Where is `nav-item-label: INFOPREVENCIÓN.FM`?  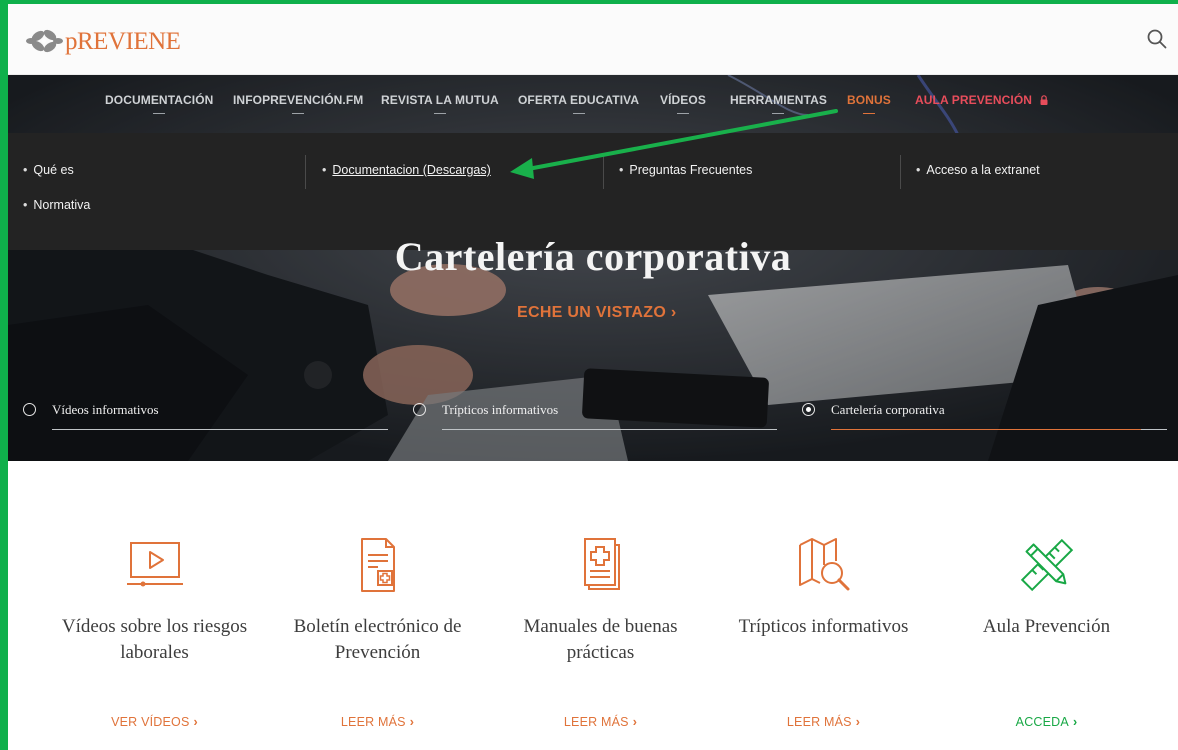
nav-item-label: INFOPREVENCIÓN.FM is located at coordinates (298, 100).